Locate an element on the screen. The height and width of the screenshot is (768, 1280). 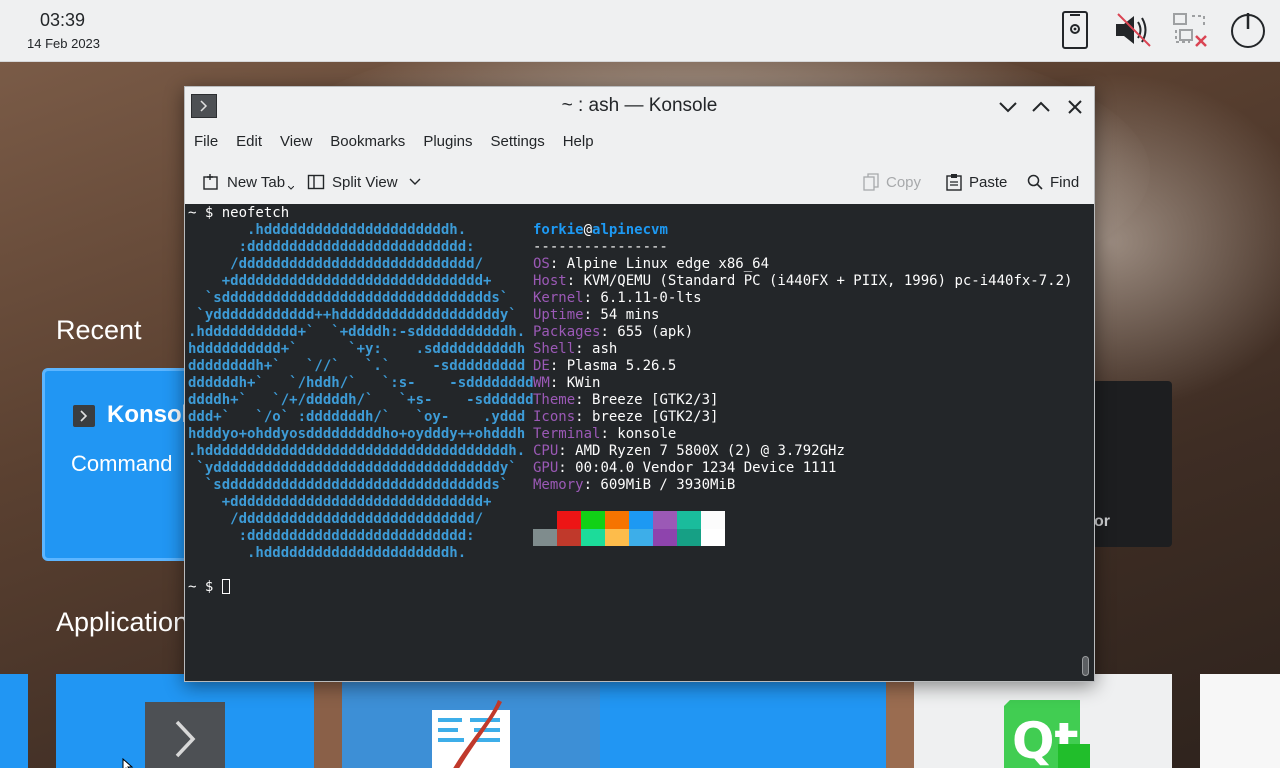
app-tile-editor is located at coordinates (471, 721).